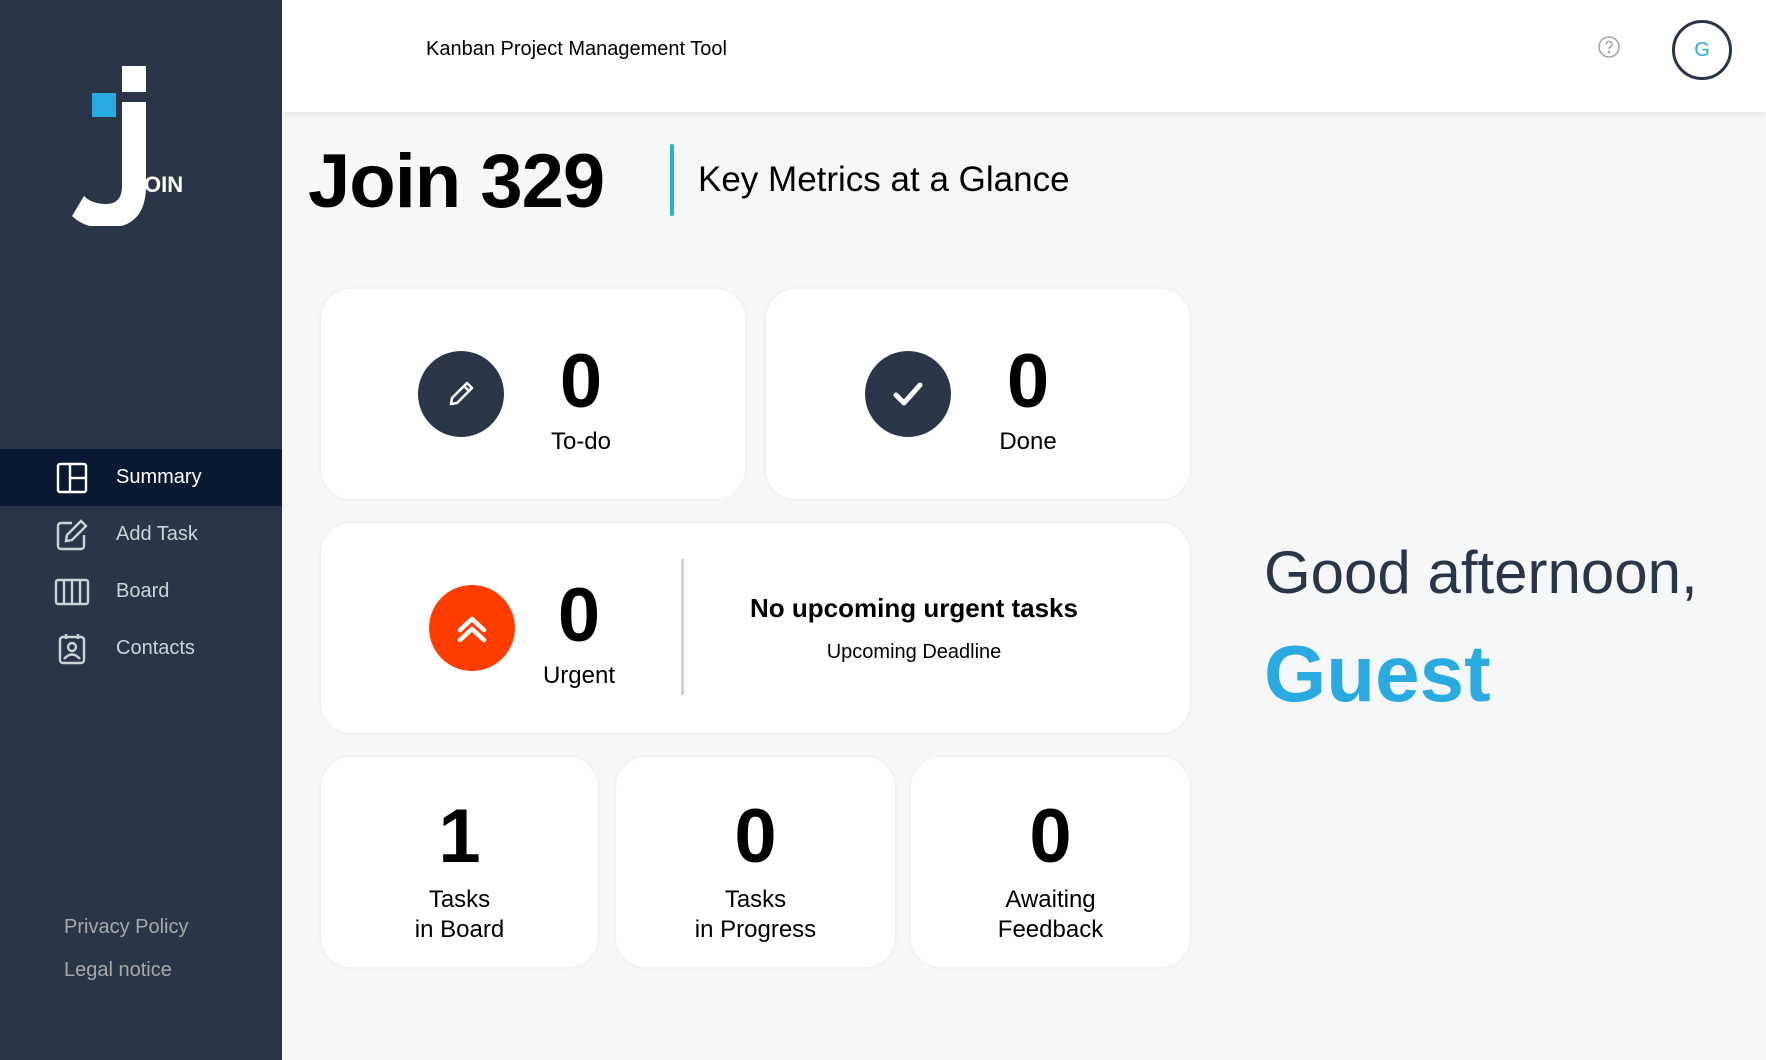 This screenshot has width=1766, height=1060. Describe the element at coordinates (159, 477) in the screenshot. I see `sidebar-item-label: Summary` at that location.